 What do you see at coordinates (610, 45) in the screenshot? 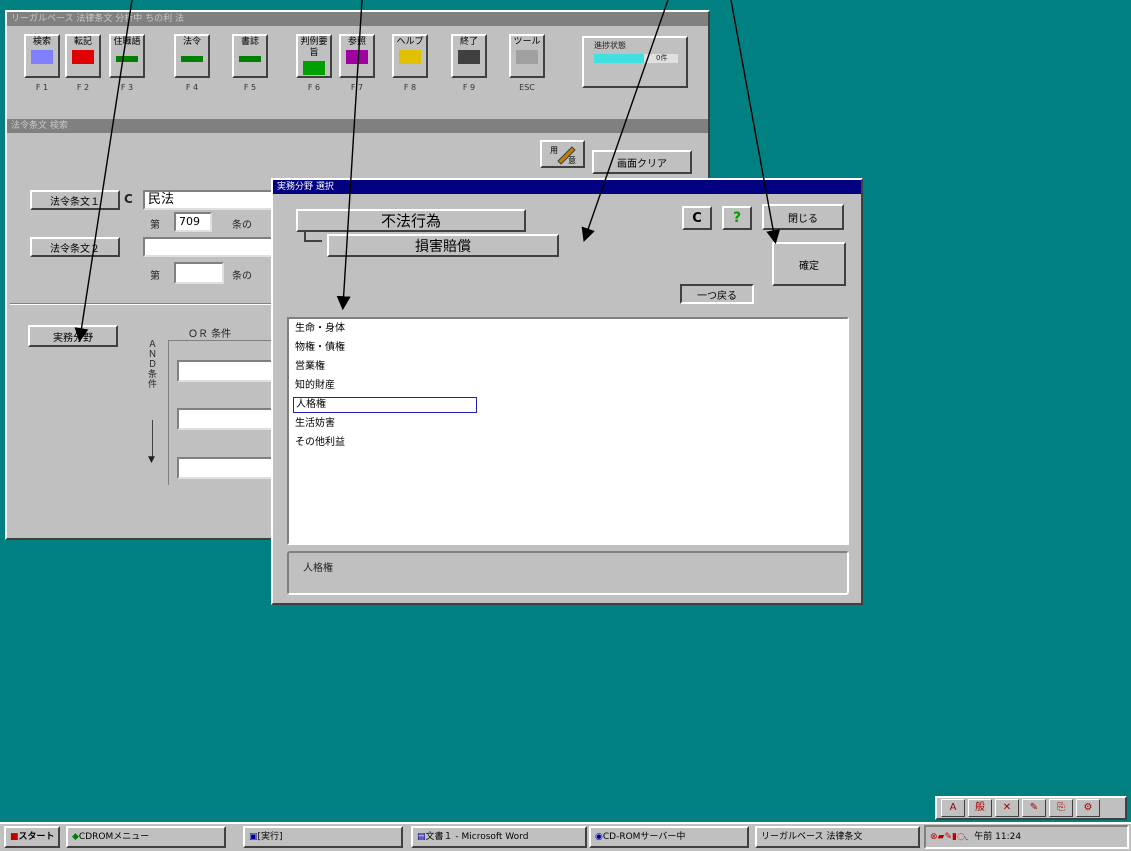
I see `progress-label: 進捗状態` at bounding box center [610, 45].